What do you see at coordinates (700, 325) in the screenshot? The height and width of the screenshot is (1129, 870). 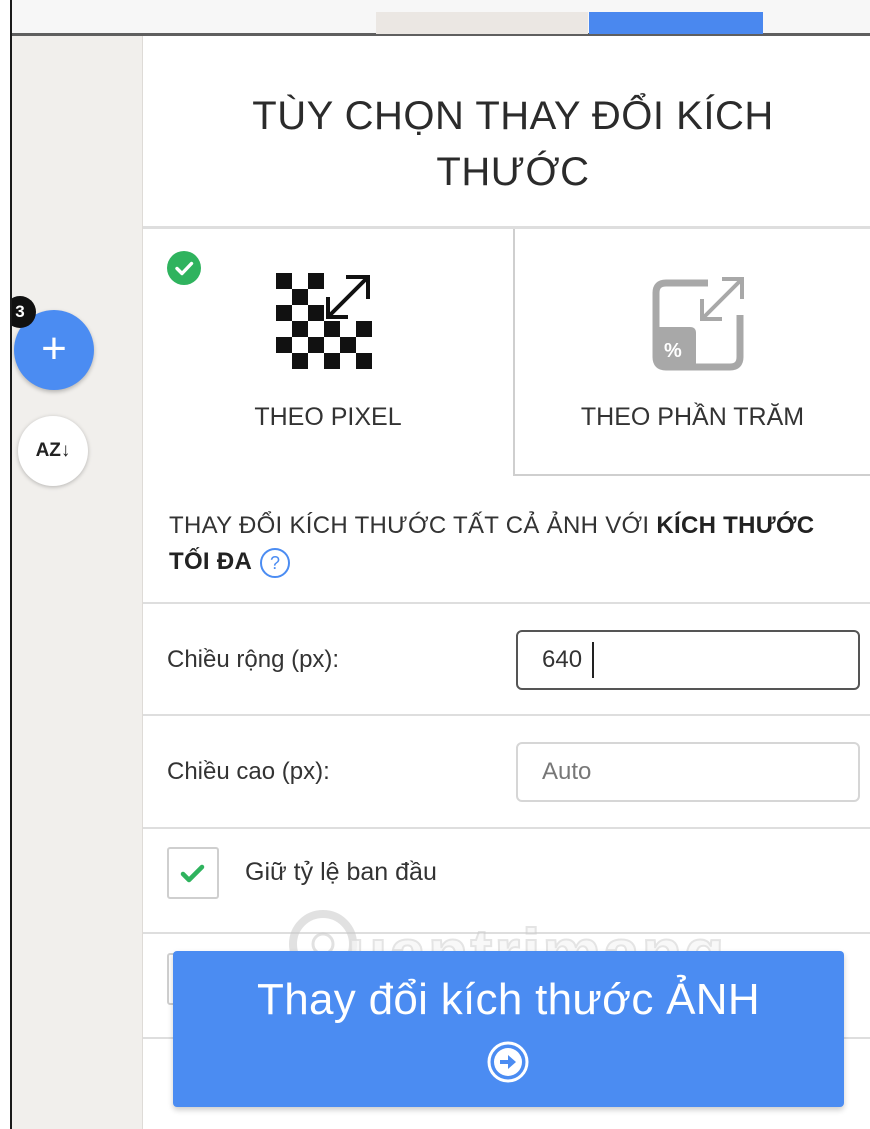 I see `percent-resize-icon: %` at bounding box center [700, 325].